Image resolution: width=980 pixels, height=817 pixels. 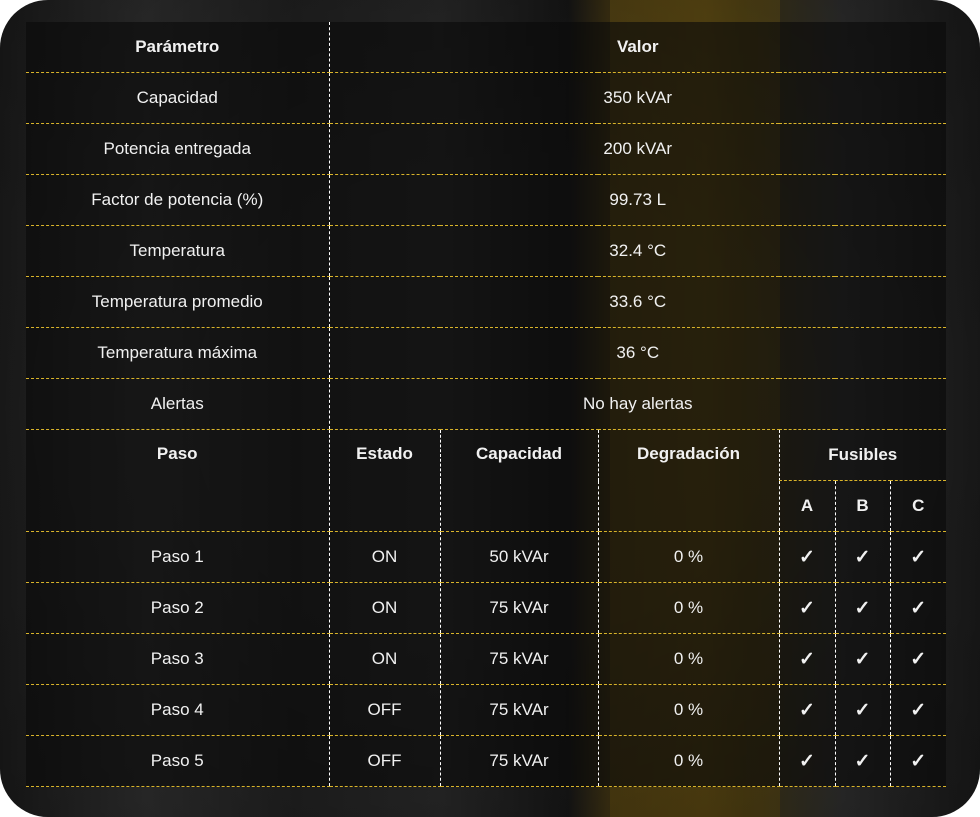 I want to click on summary-row: Capacidad 350 kVAr, so click(x=486, y=98).